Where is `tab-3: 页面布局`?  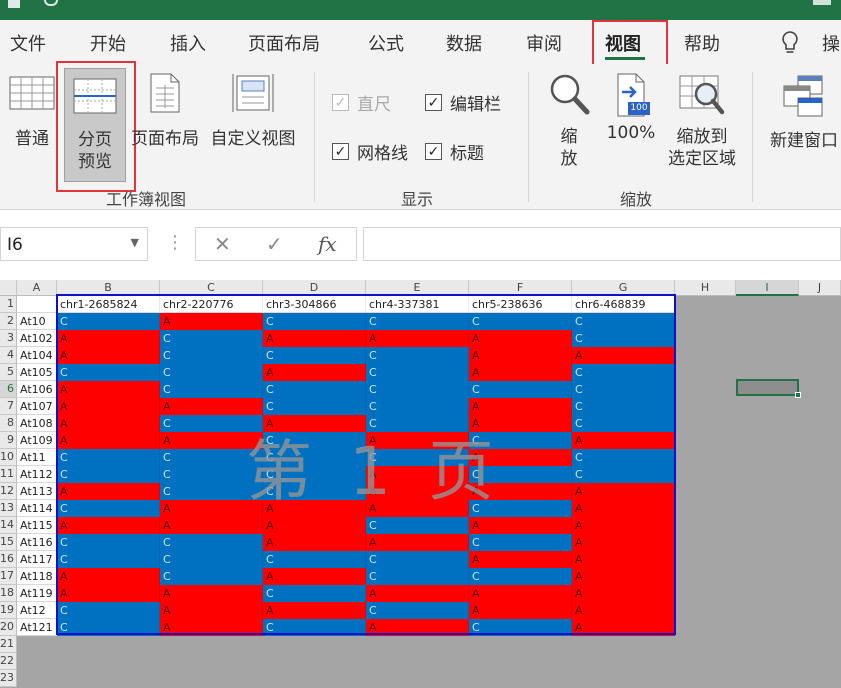
tab-3: 页面布局 is located at coordinates (284, 43).